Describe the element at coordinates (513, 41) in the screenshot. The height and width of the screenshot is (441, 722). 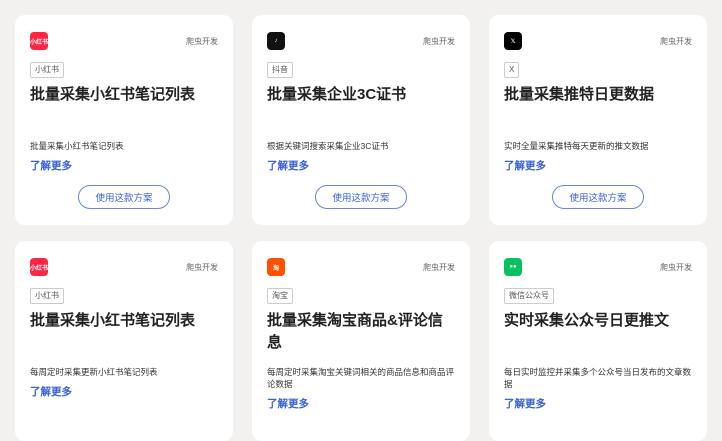
I see `x-icon: 𝕏` at that location.